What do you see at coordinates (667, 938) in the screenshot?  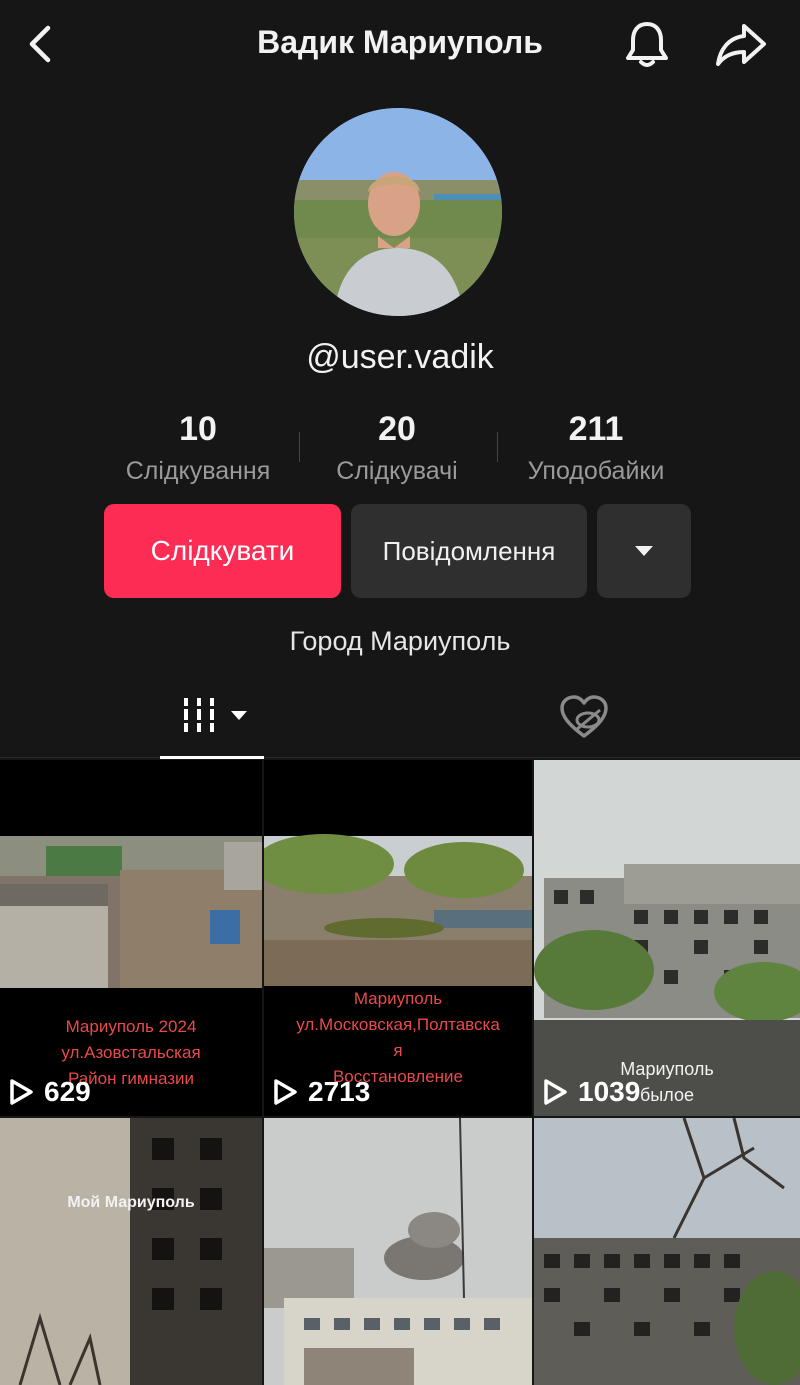 I see `video-thumbnail: Мариуполь былое 1039` at bounding box center [667, 938].